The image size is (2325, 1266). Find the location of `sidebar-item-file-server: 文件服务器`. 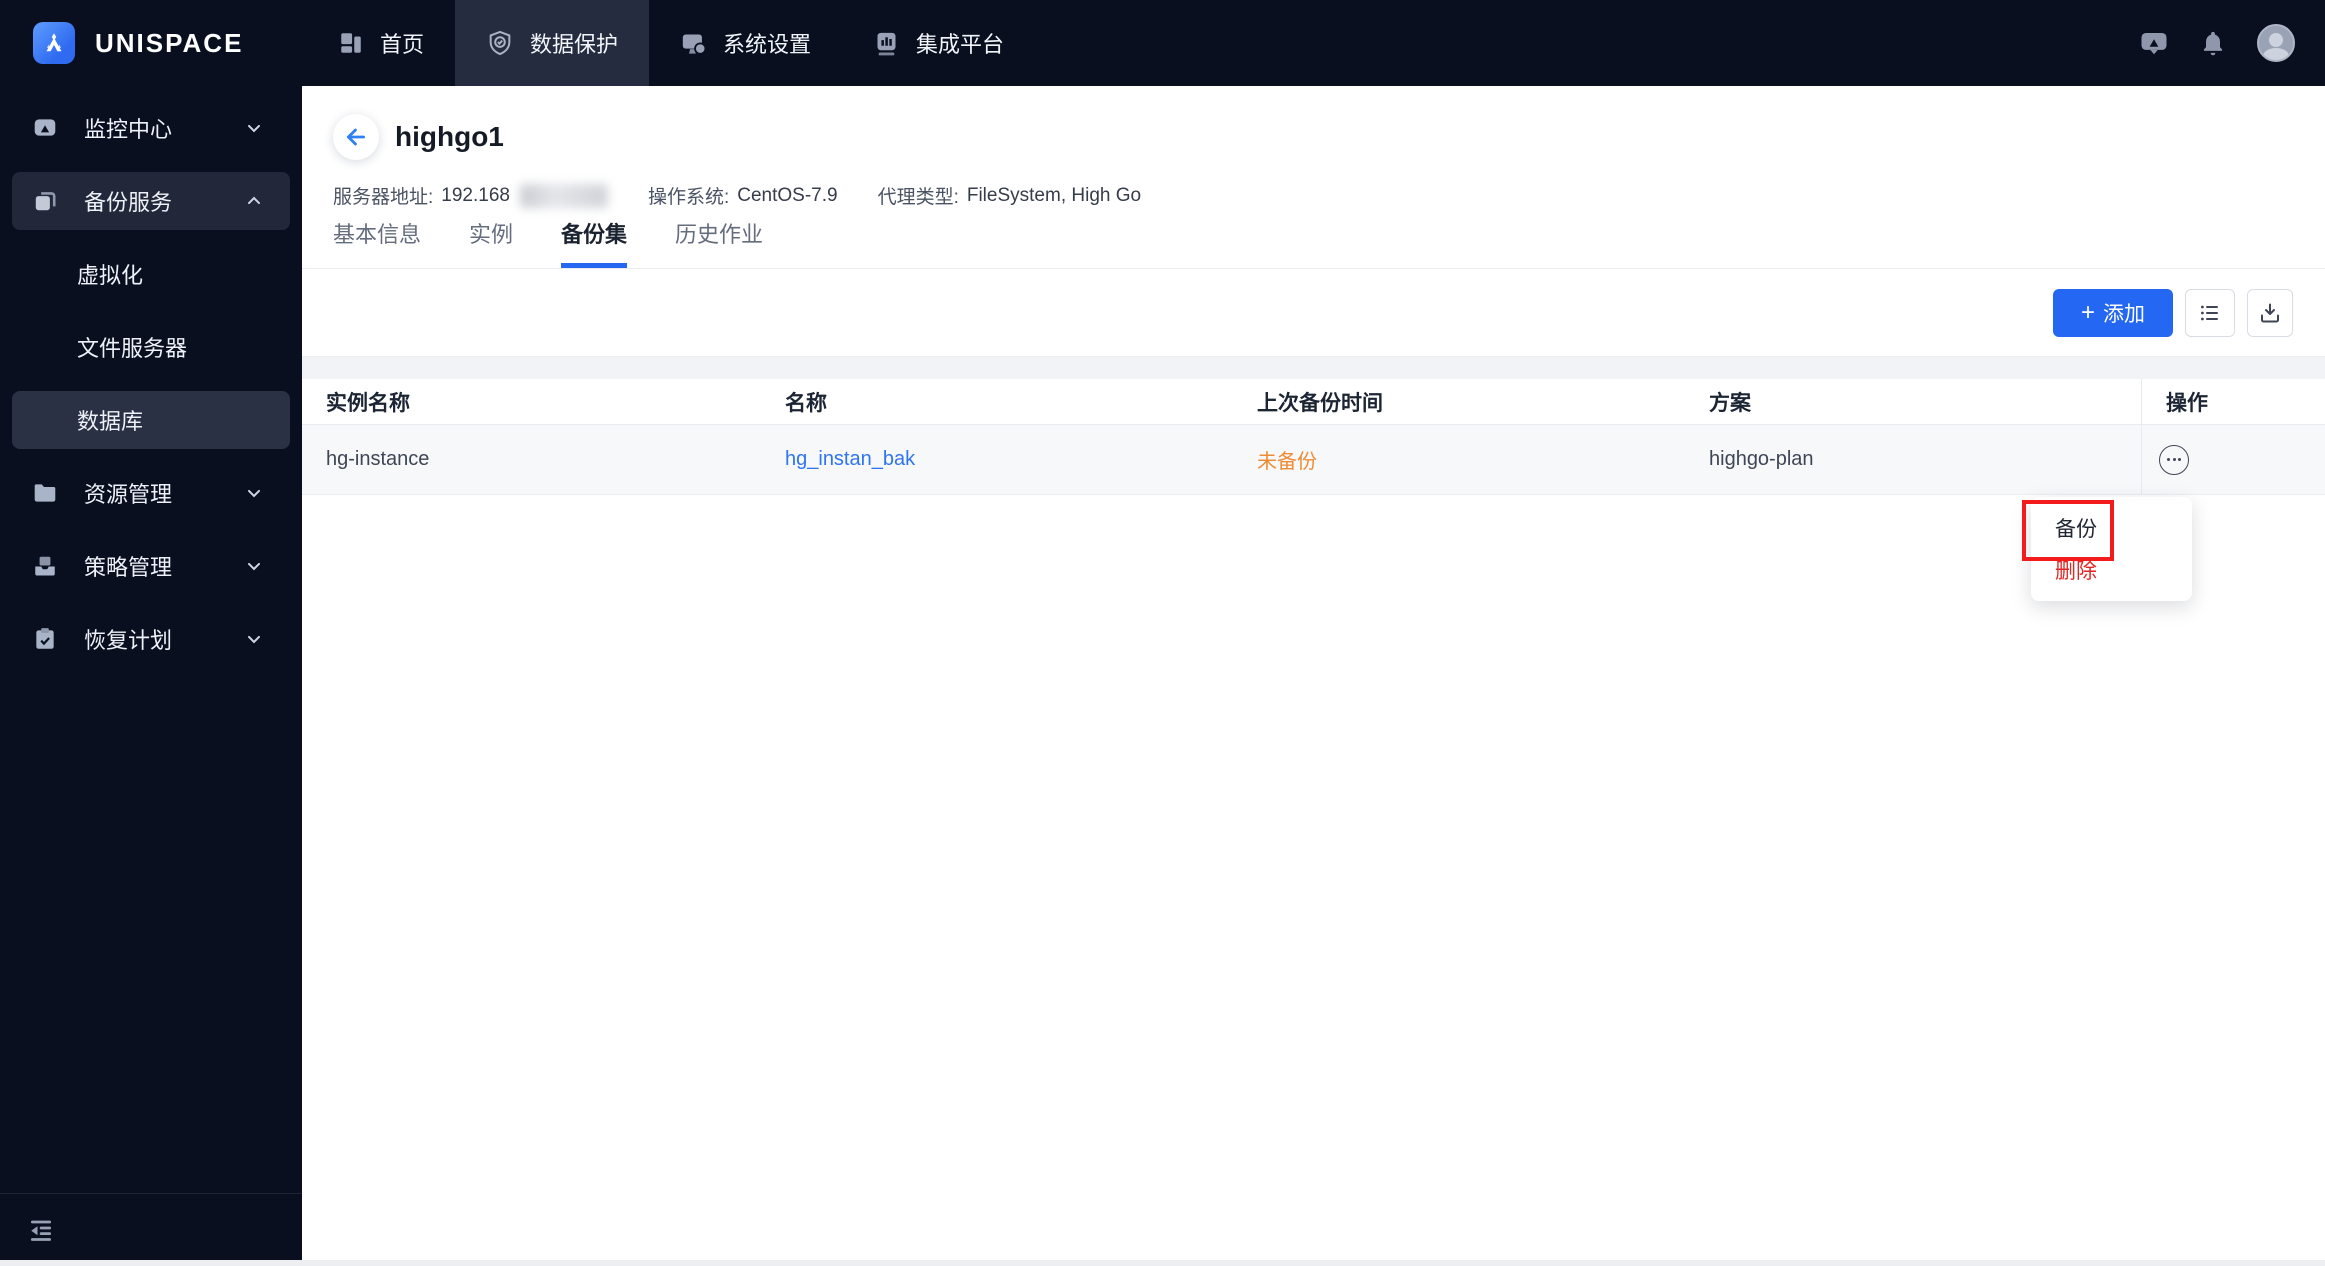

sidebar-item-file-server: 文件服务器 is located at coordinates (151, 347).